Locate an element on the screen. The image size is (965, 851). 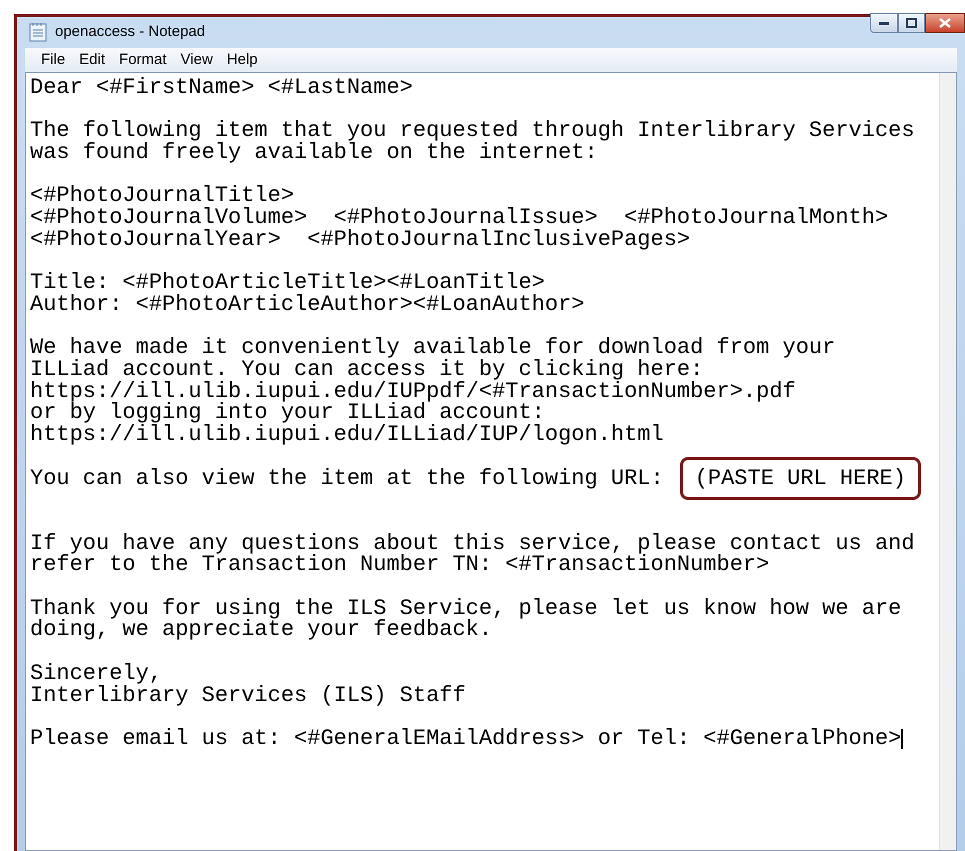
close-icon is located at coordinates (945, 23).